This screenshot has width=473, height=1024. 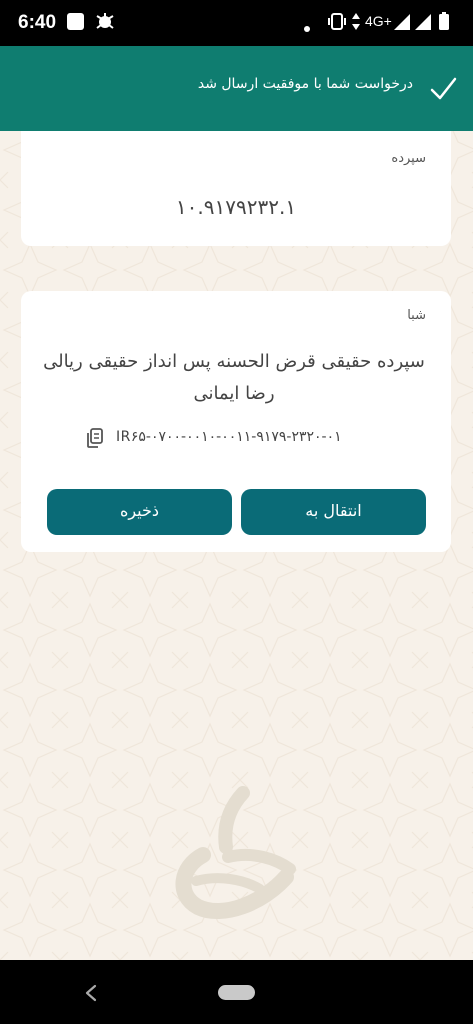 I want to click on transfer-to-button: انتقال به, so click(x=333, y=512).